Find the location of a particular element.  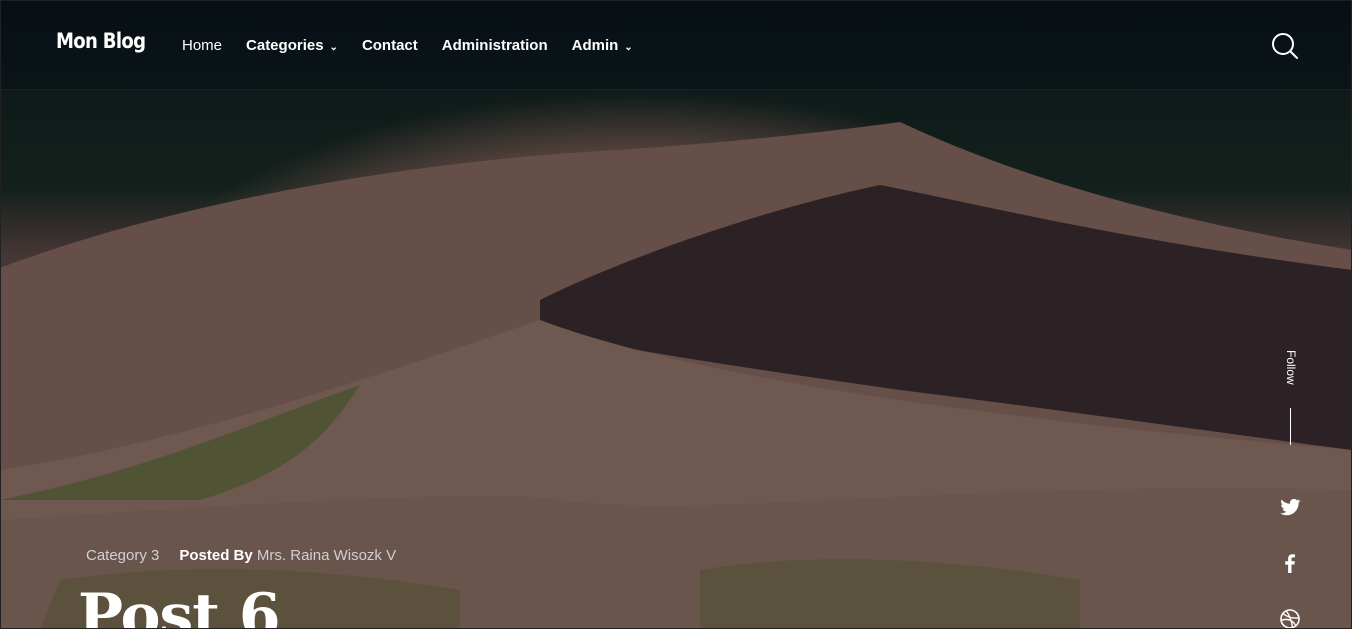

site-logo: Mon Blog is located at coordinates (101, 41).